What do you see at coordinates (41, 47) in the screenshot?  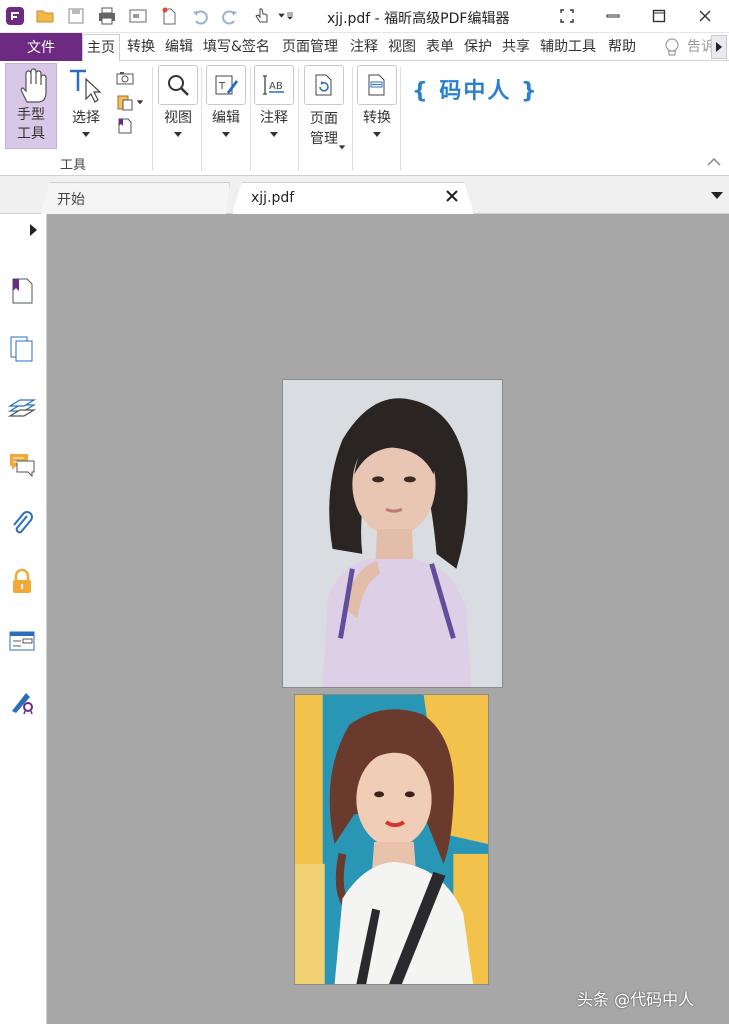 I see `file-menu-button: 文件` at bounding box center [41, 47].